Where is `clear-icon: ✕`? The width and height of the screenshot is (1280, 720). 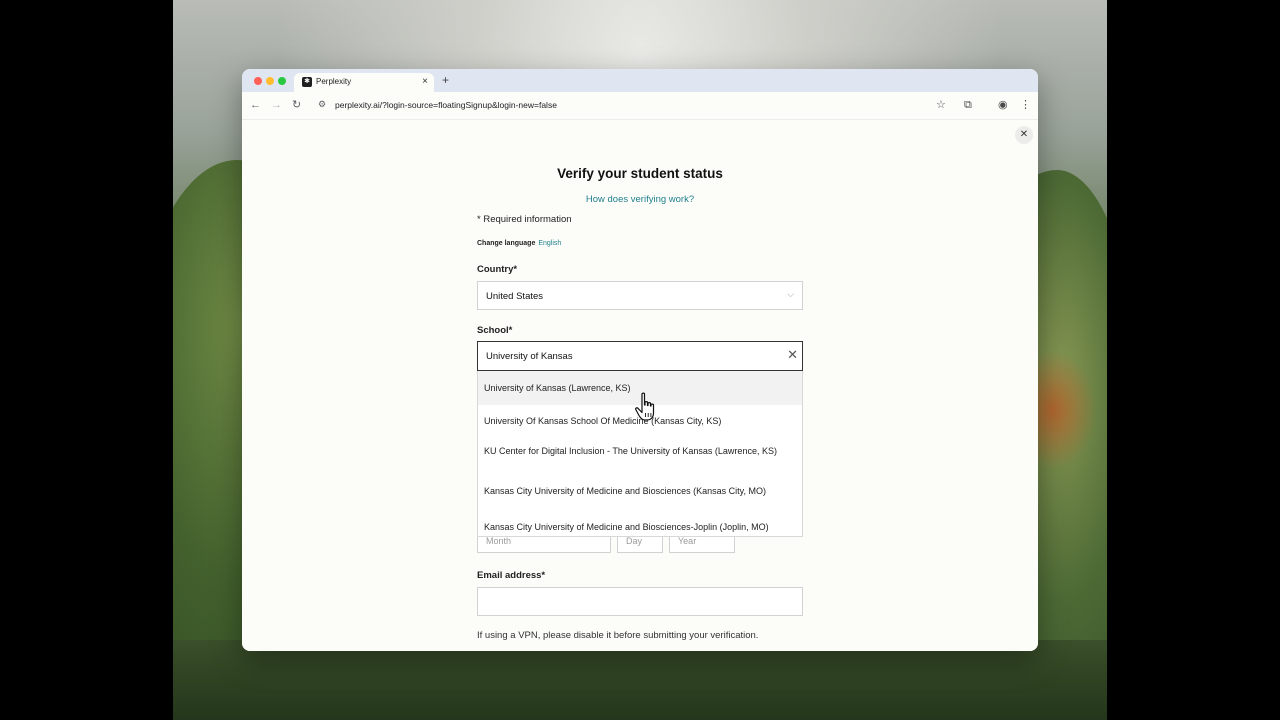 clear-icon: ✕ is located at coordinates (792, 355).